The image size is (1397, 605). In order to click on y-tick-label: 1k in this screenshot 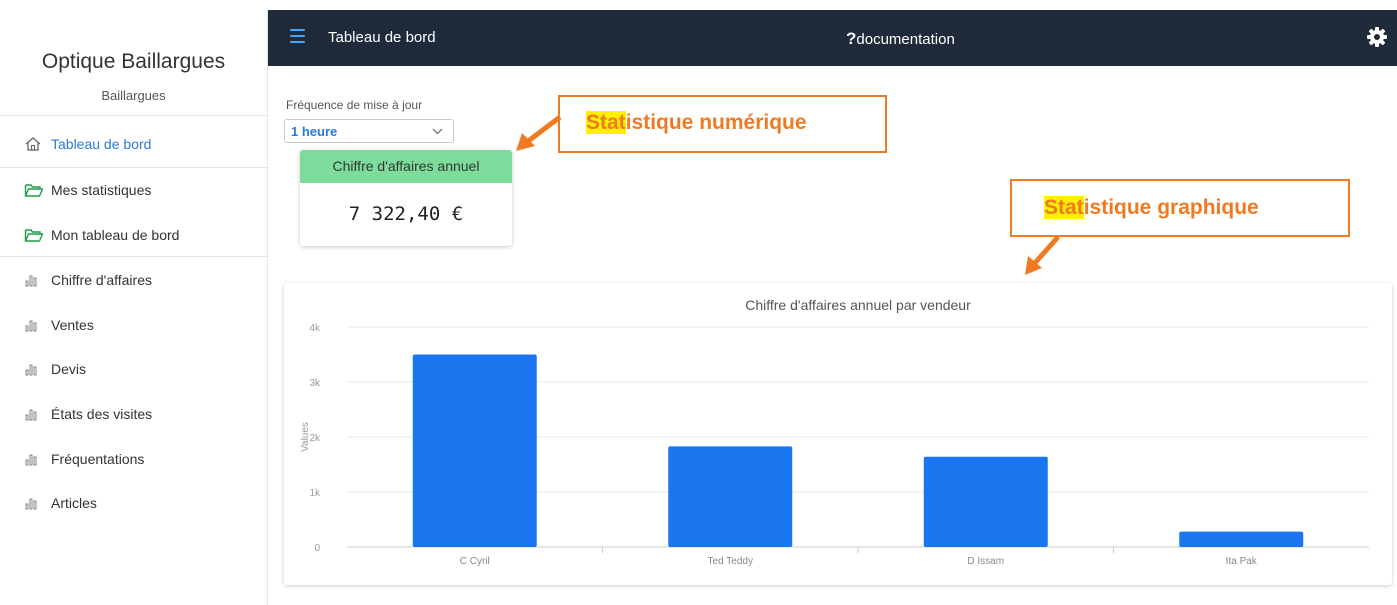, I will do `click(315, 493)`.